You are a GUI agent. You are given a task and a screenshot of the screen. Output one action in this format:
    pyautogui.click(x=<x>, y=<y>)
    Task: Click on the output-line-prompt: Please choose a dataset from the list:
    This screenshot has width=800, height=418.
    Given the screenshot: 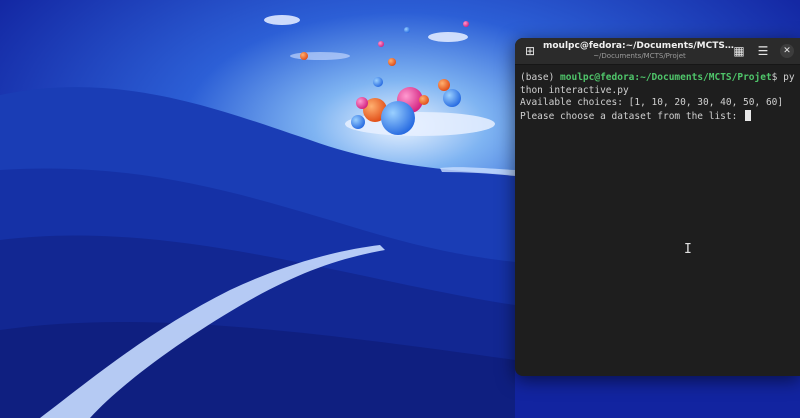 What is the action you would take?
    pyautogui.click(x=632, y=116)
    